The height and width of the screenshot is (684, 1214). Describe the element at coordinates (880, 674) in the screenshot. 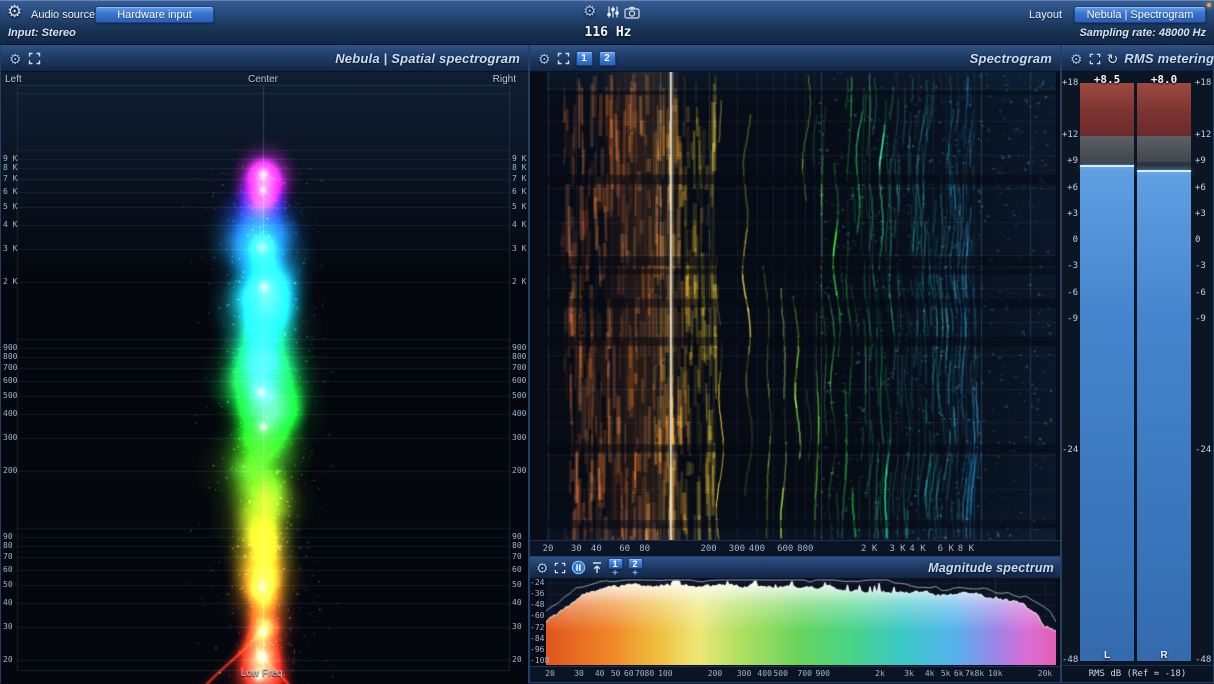

I see `freq-tick: 2k` at that location.